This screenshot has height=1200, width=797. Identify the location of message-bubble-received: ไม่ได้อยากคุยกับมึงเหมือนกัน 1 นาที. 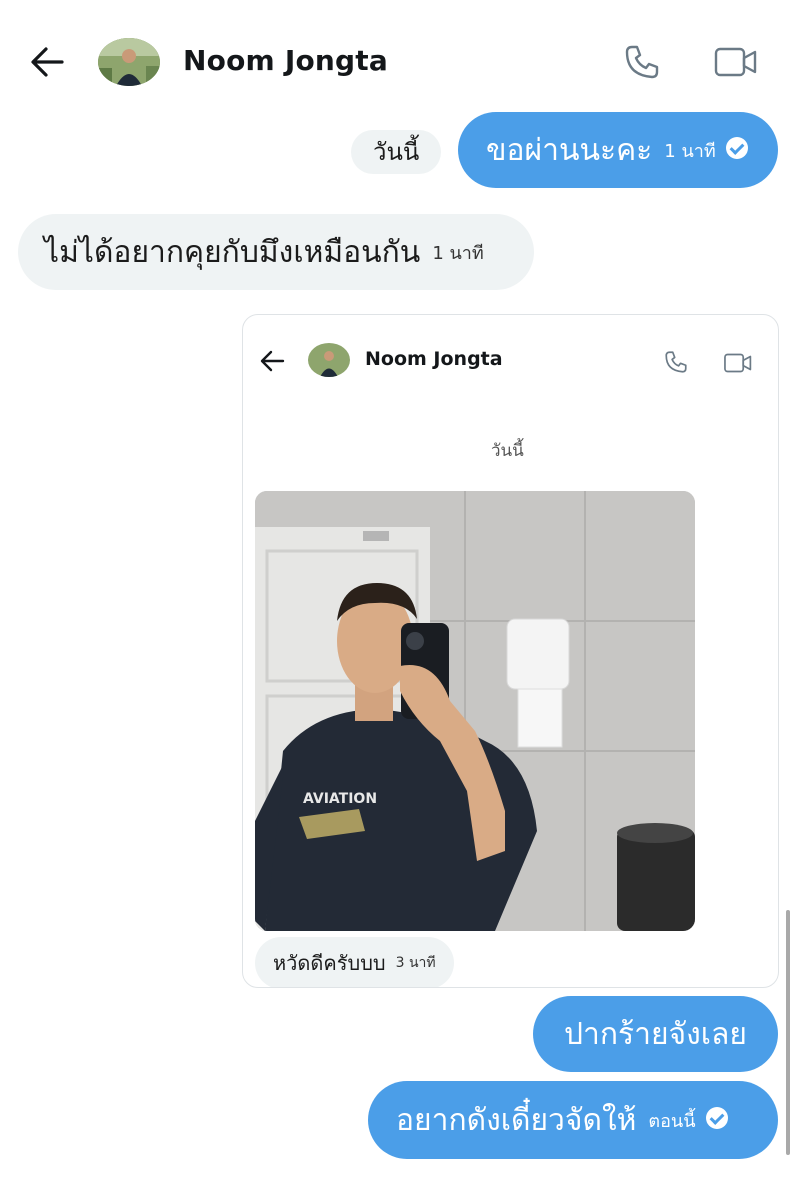
(276, 252).